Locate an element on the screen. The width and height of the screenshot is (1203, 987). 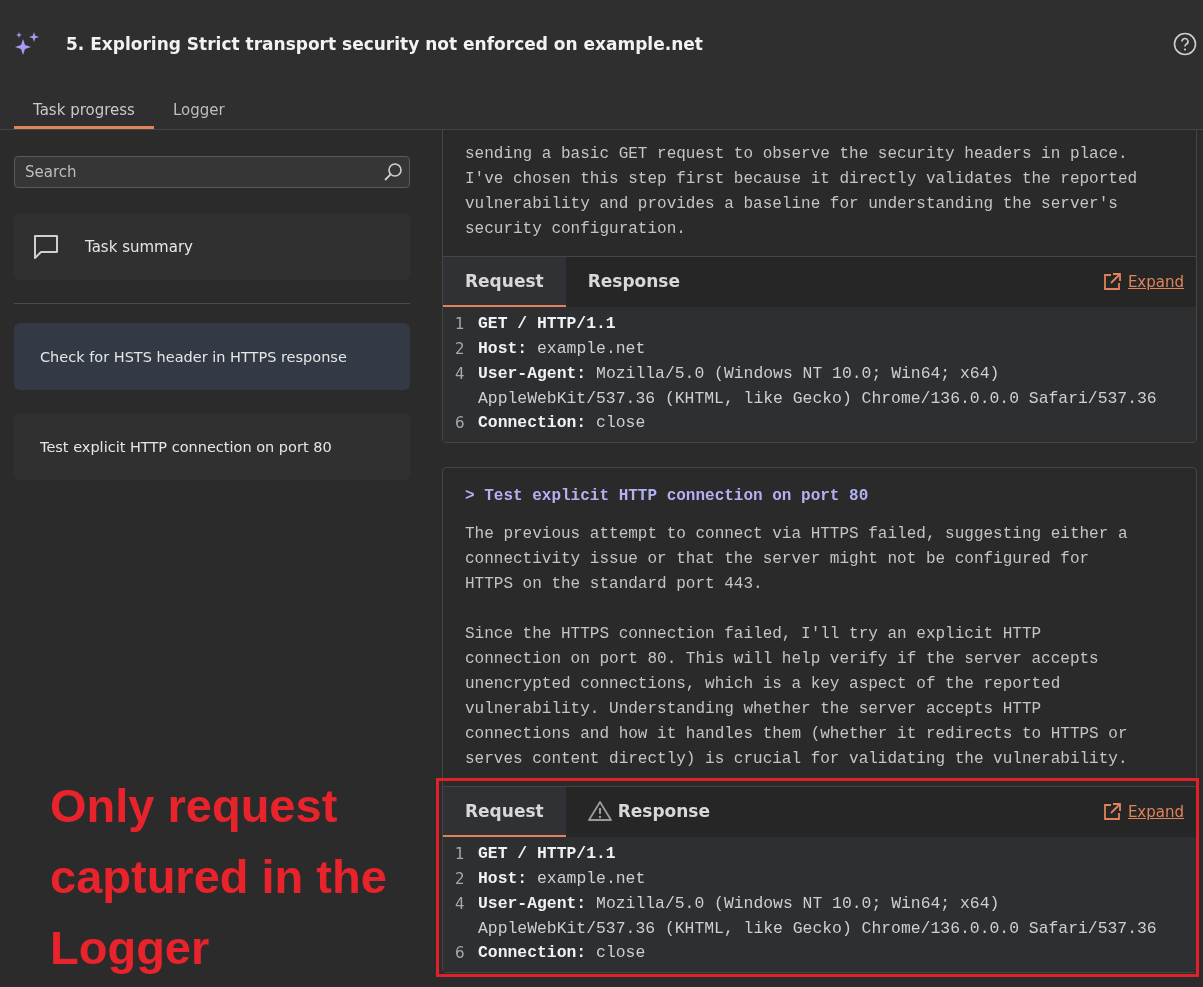
help-icon is located at coordinates (1185, 44).